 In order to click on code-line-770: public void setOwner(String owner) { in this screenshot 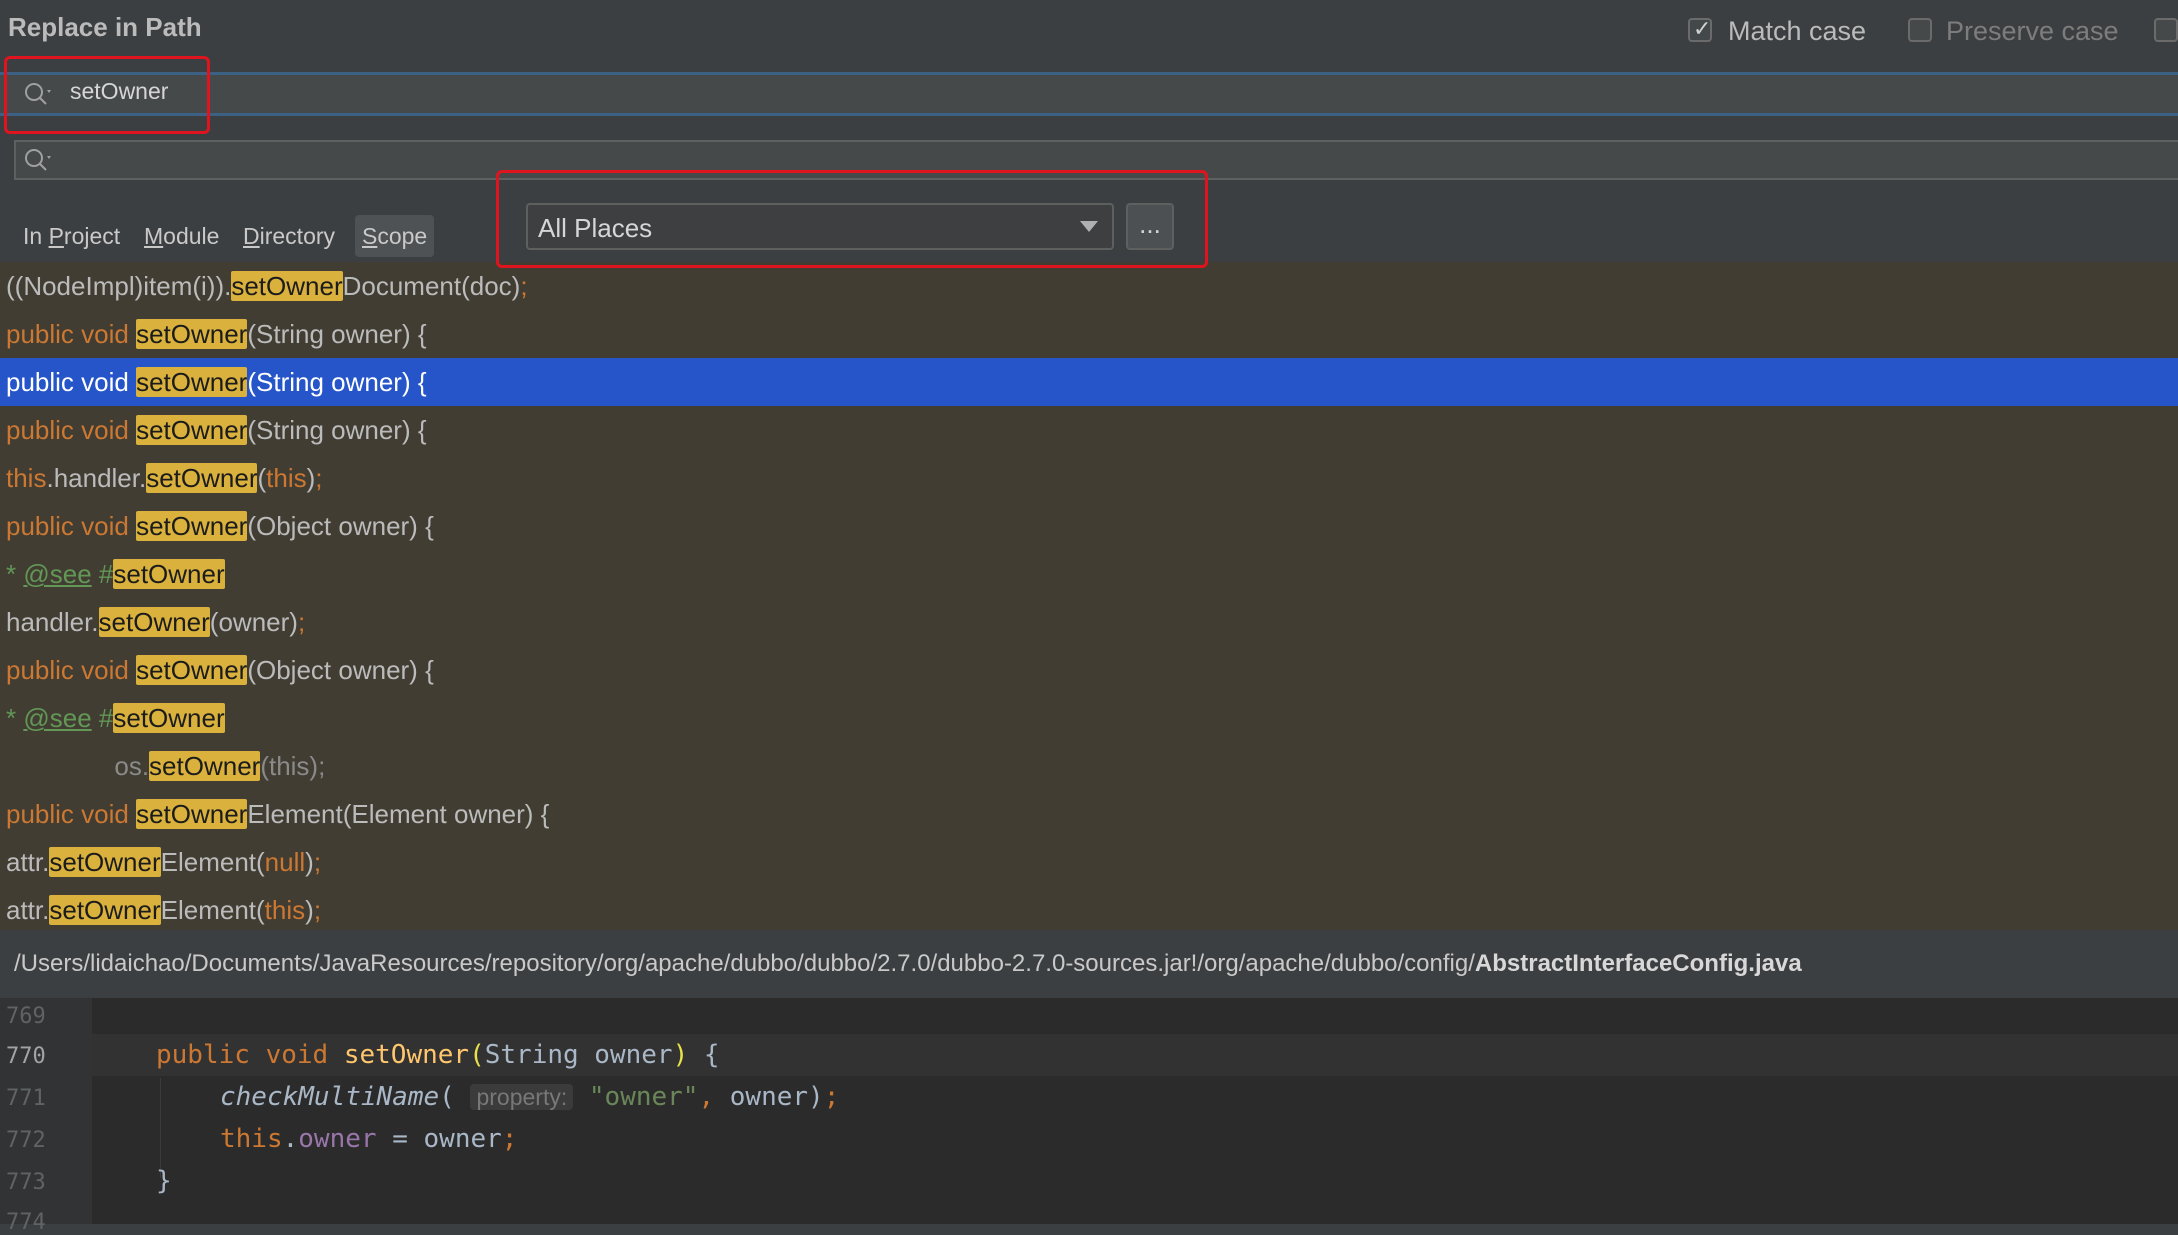, I will do `click(438, 1055)`.